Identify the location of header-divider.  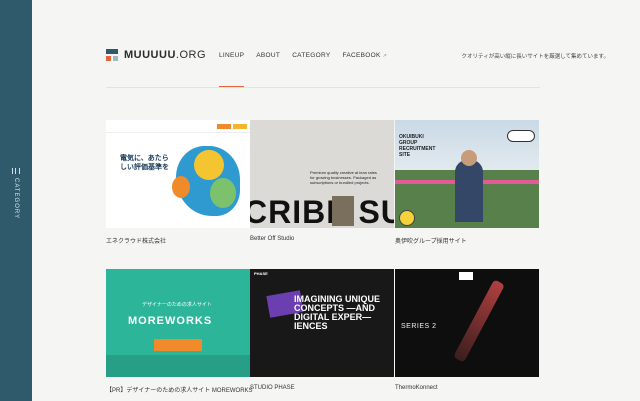
(323, 87).